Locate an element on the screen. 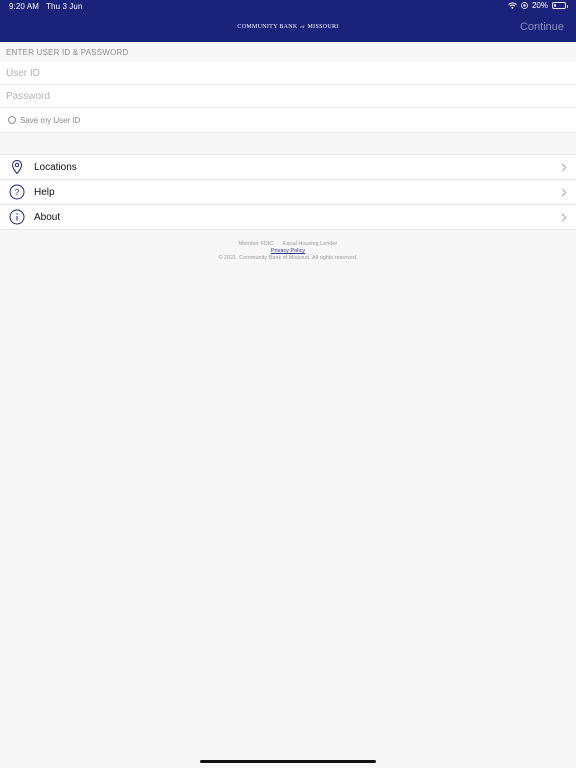 Image resolution: width=576 pixels, height=768 pixels. save-user-id-label: Save my User ID is located at coordinates (50, 120).